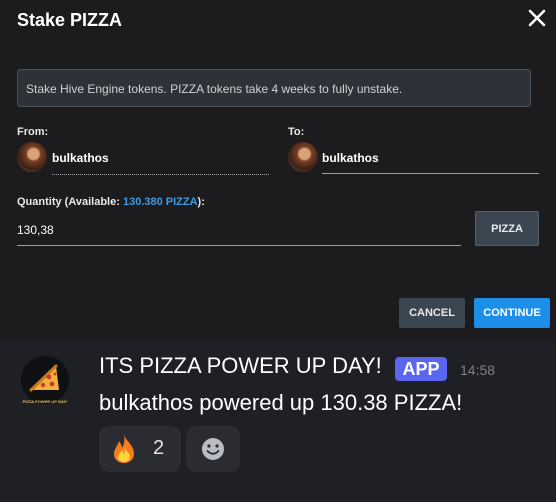 This screenshot has height=502, width=556. I want to click on quantity-underline, so click(239, 245).